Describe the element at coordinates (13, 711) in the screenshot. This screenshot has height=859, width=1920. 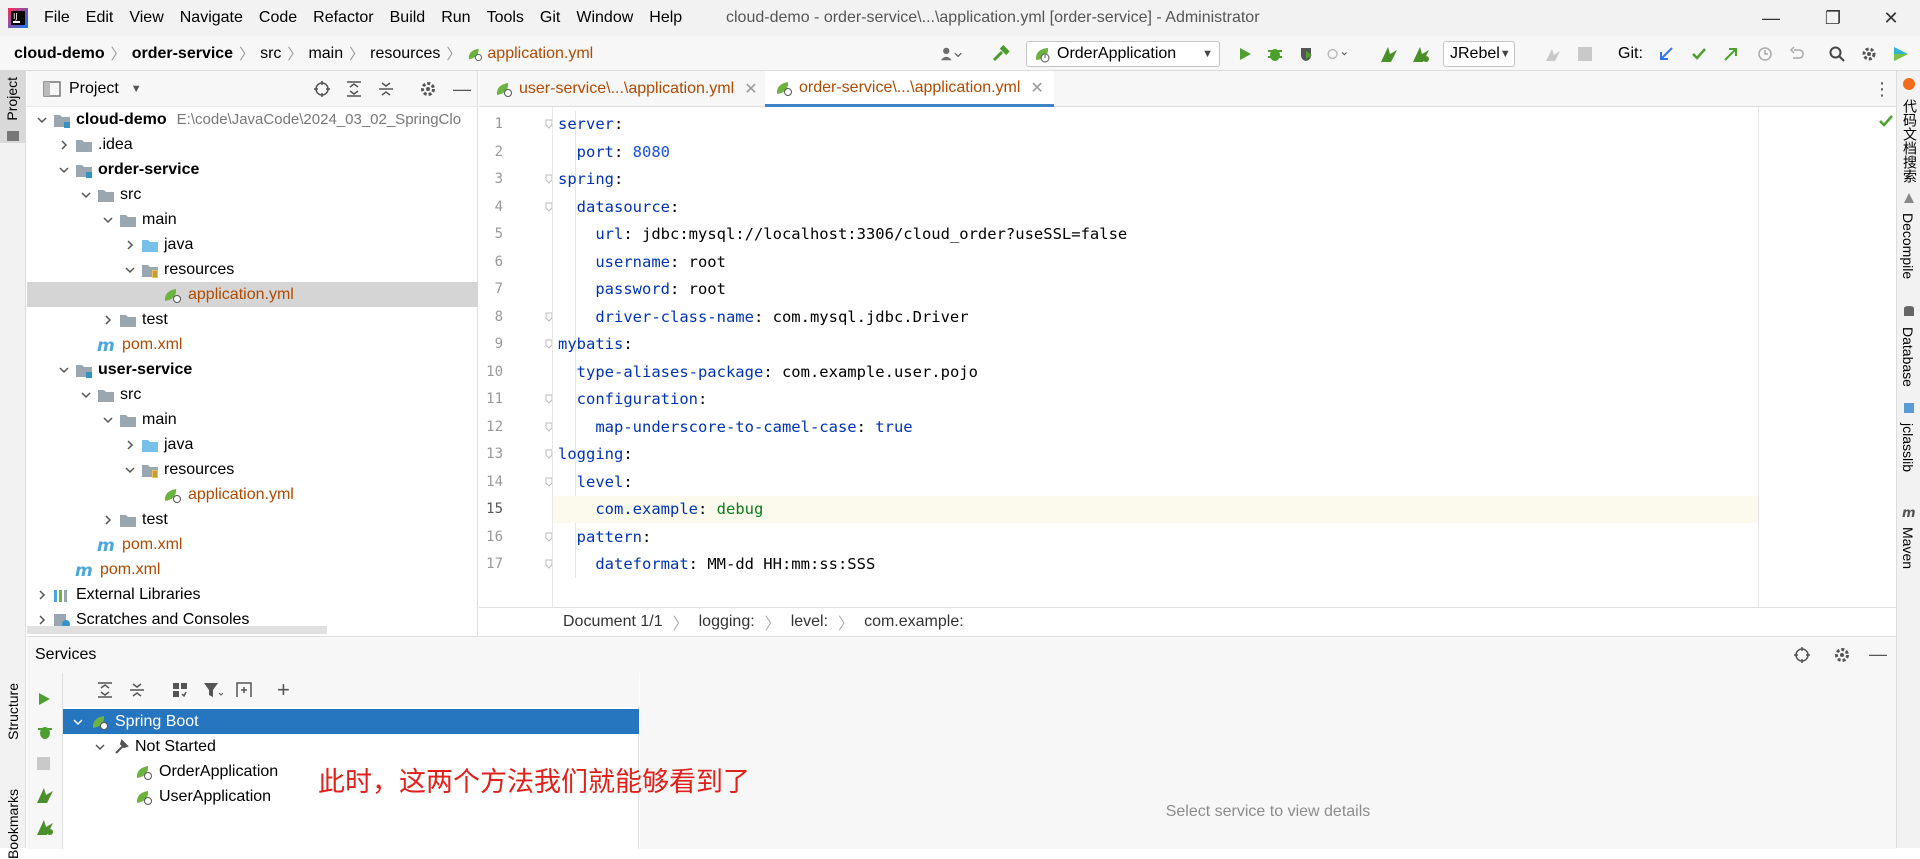
I see `structure-tool-label: Structure` at that location.